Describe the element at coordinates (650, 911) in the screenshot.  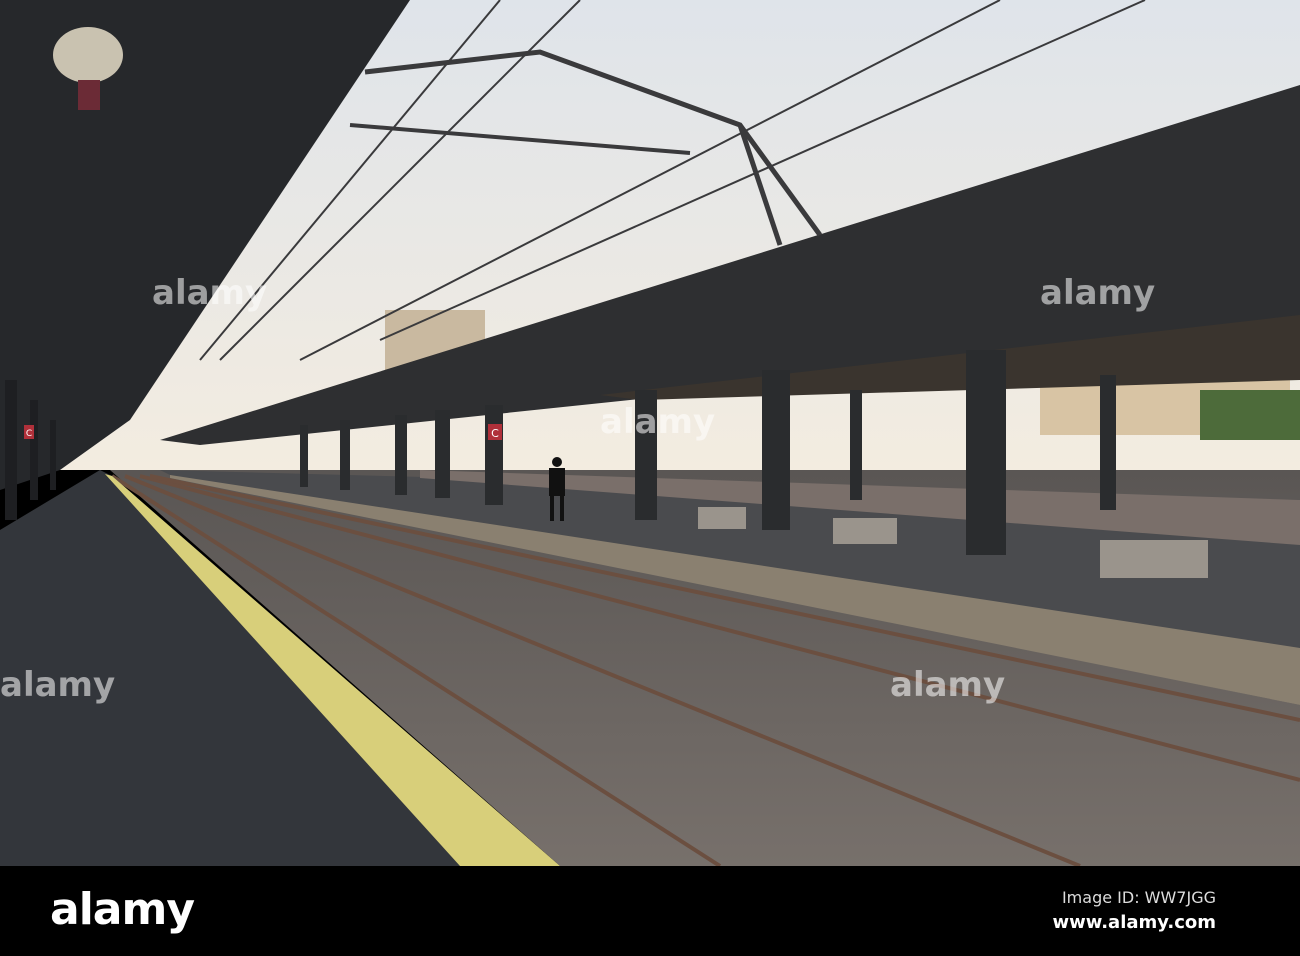
I see `footer-bar: alamy Image ID: WW7JGG www.alamy.com` at that location.